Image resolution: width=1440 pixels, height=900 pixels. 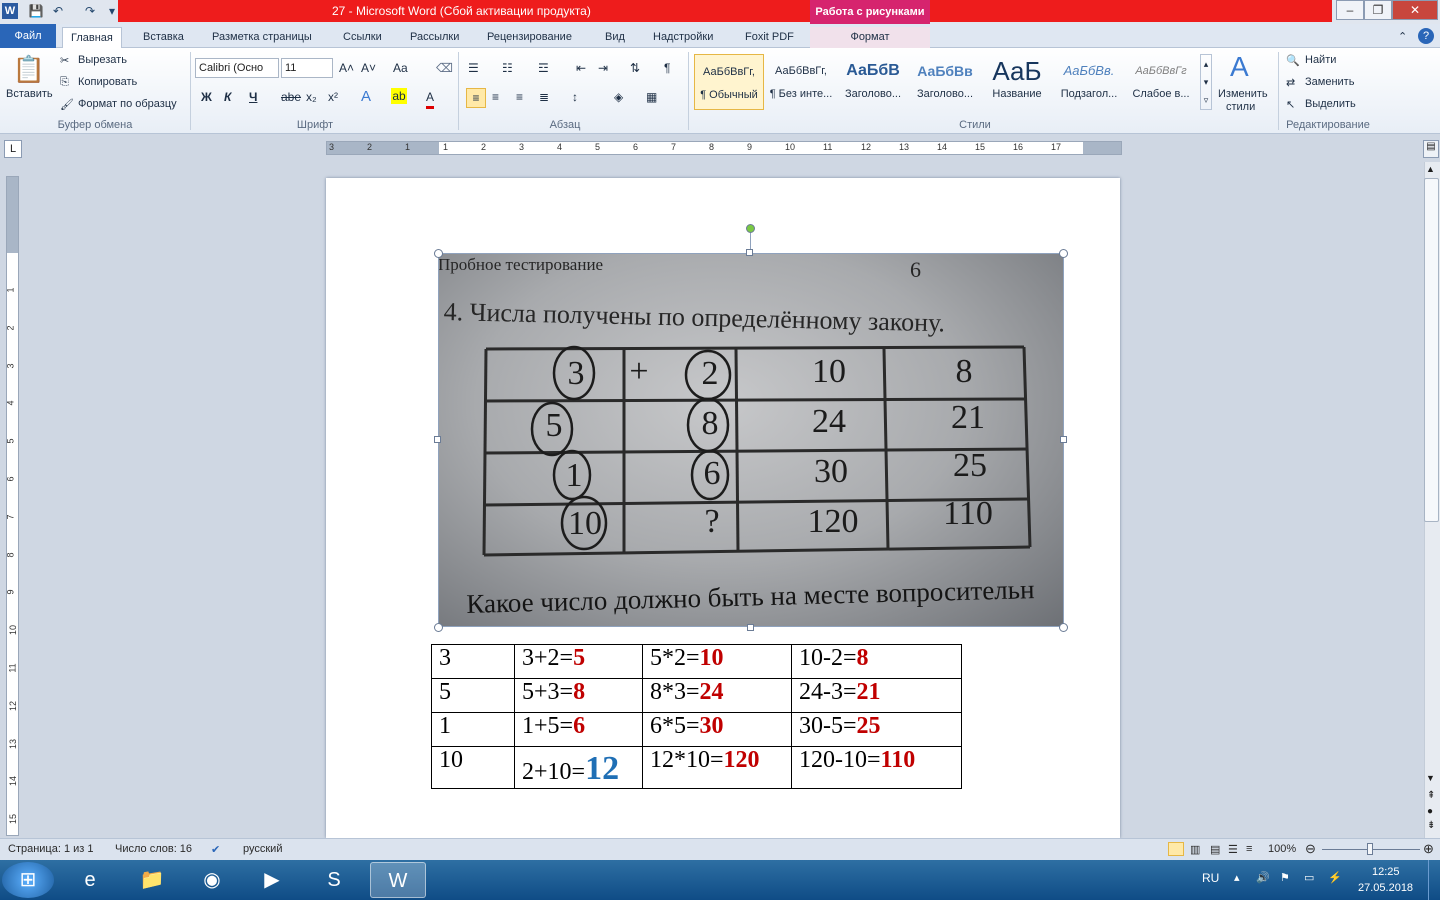 What do you see at coordinates (227, 97) in the screenshot?
I see `italic-button: К` at bounding box center [227, 97].